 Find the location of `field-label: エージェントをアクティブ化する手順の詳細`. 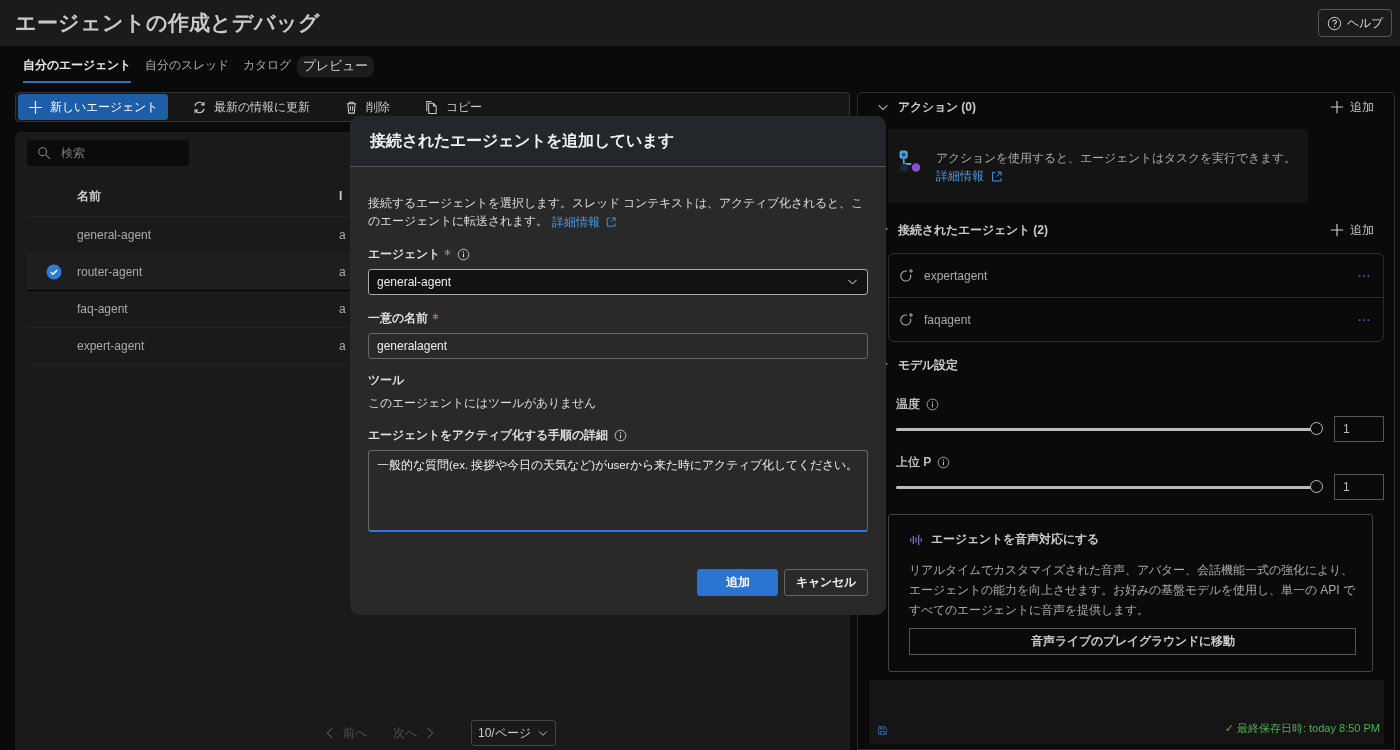

field-label: エージェントをアクティブ化する手順の詳細 is located at coordinates (488, 436).